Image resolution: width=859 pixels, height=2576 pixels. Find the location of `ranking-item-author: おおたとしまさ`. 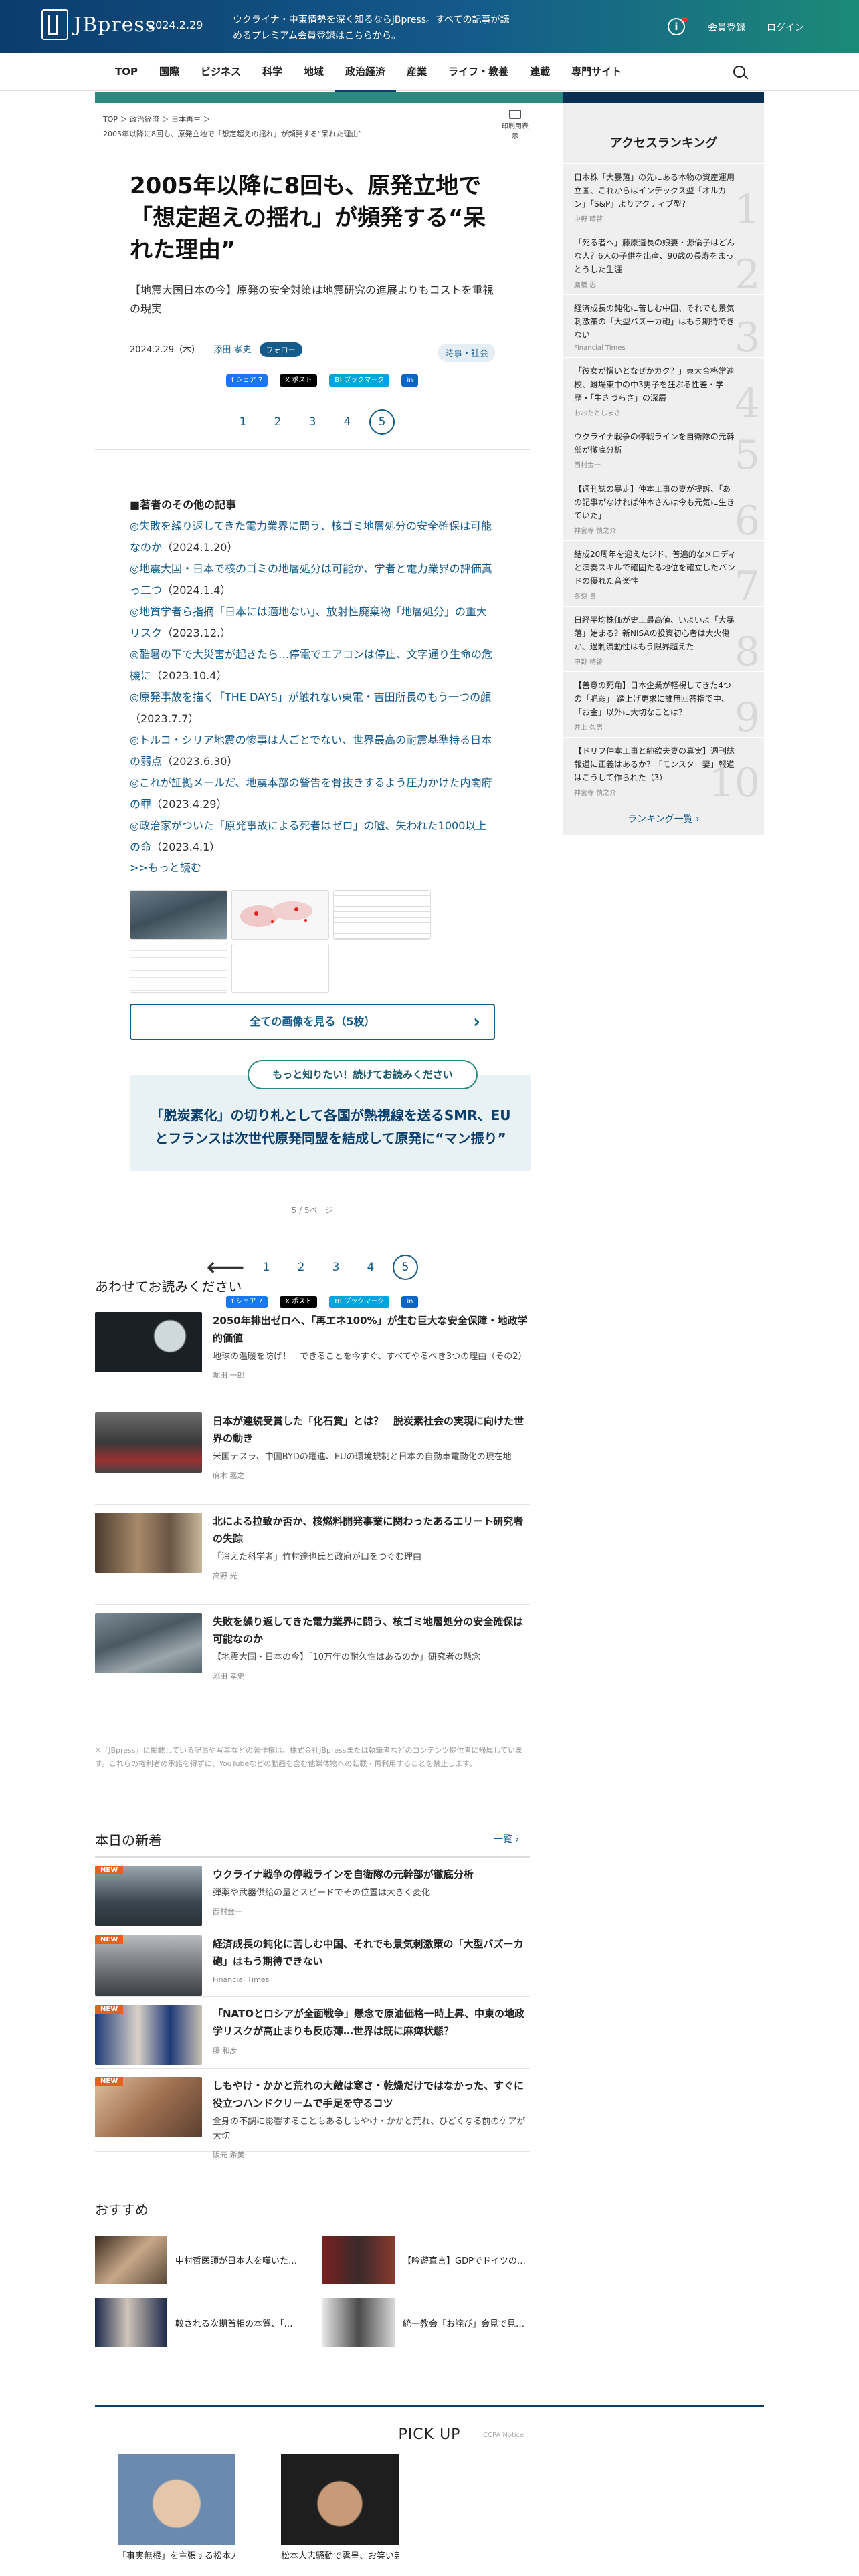

ranking-item-author: おおたとしまさ is located at coordinates (597, 414).